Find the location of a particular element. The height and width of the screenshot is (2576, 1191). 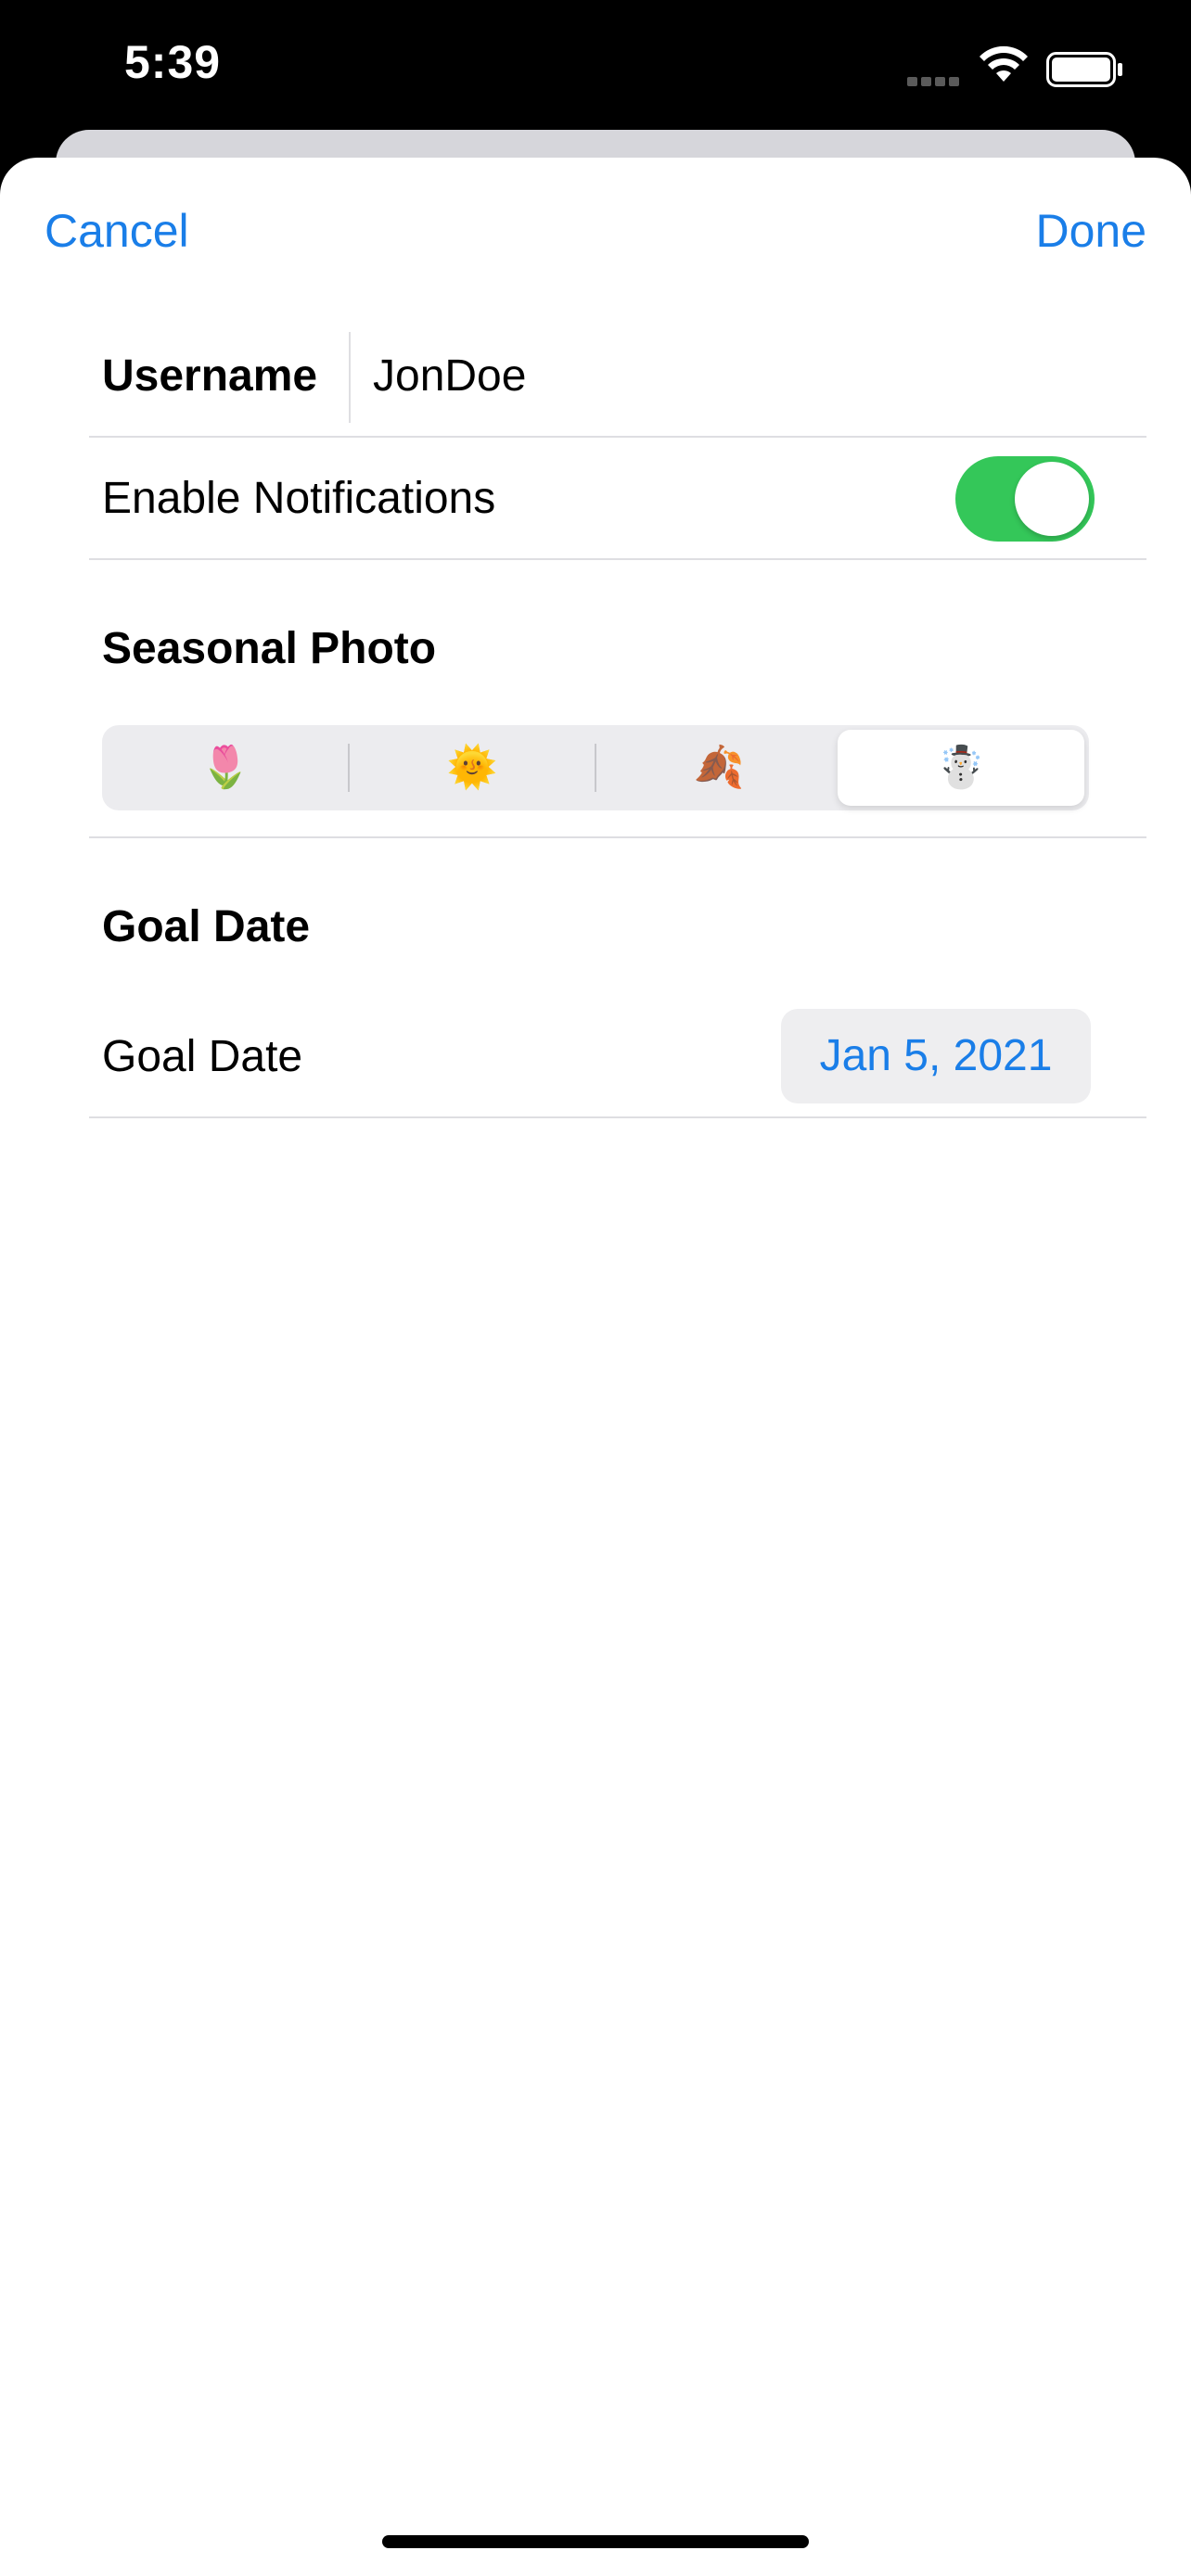

status-time: 5:39 is located at coordinates (173, 62).